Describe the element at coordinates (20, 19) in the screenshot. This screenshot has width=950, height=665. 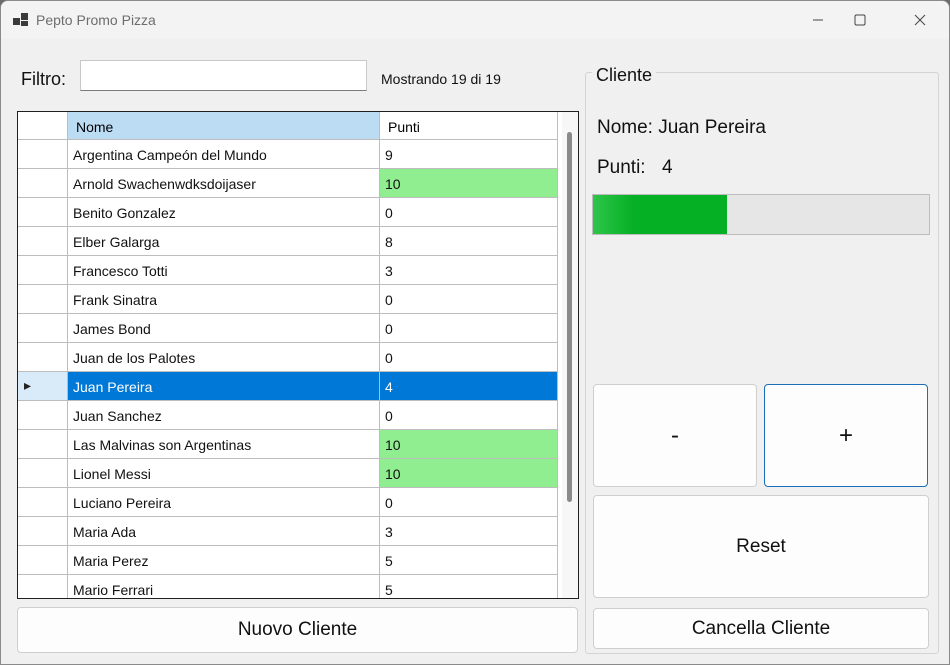
I see `app-icon` at that location.